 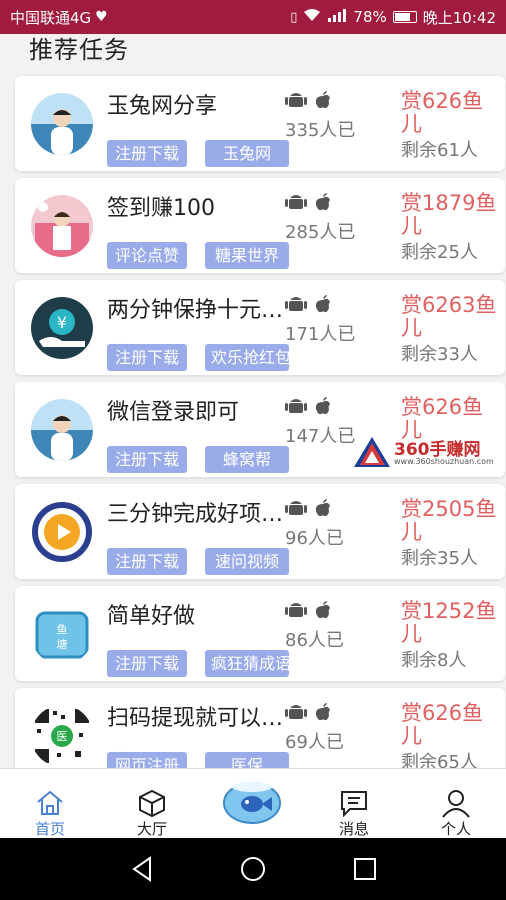 What do you see at coordinates (260, 327) in the screenshot?
I see `task-card: ¥两分钟保挣十元…171人已赚赏6263鱼儿剩余33人注册下载欢乐抢红包` at bounding box center [260, 327].